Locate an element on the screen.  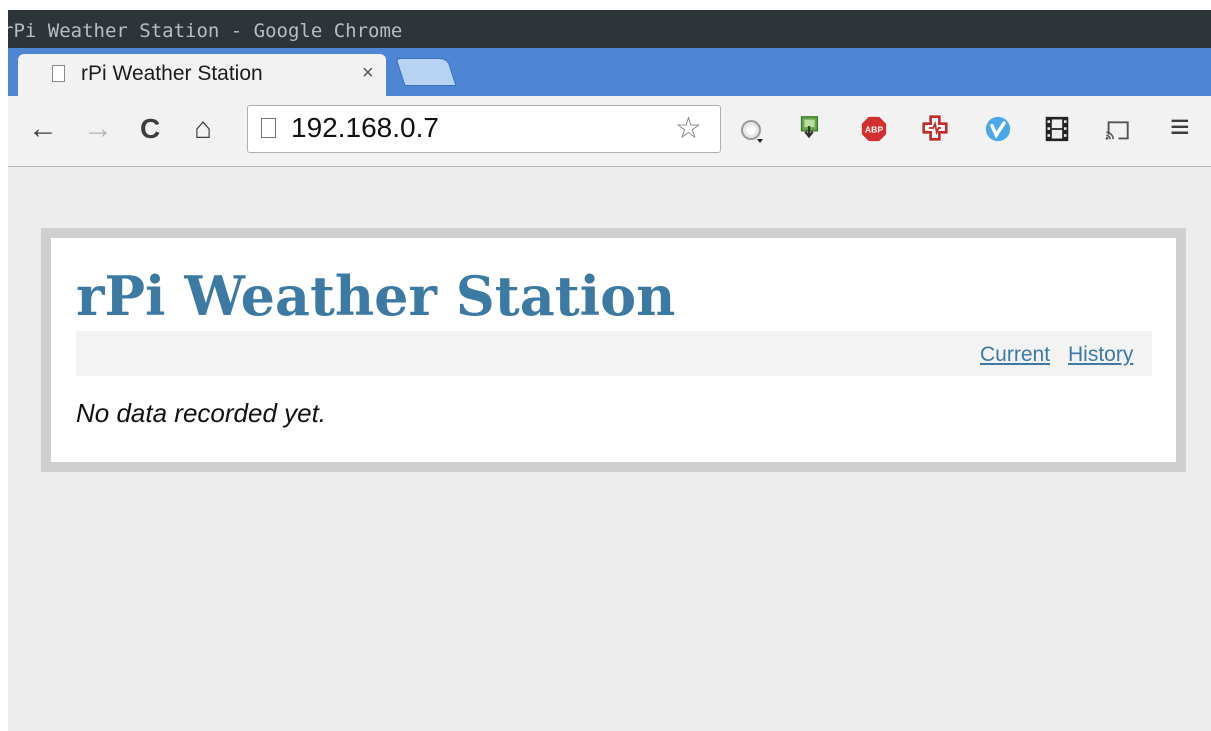
back-button: ← is located at coordinates (43, 129).